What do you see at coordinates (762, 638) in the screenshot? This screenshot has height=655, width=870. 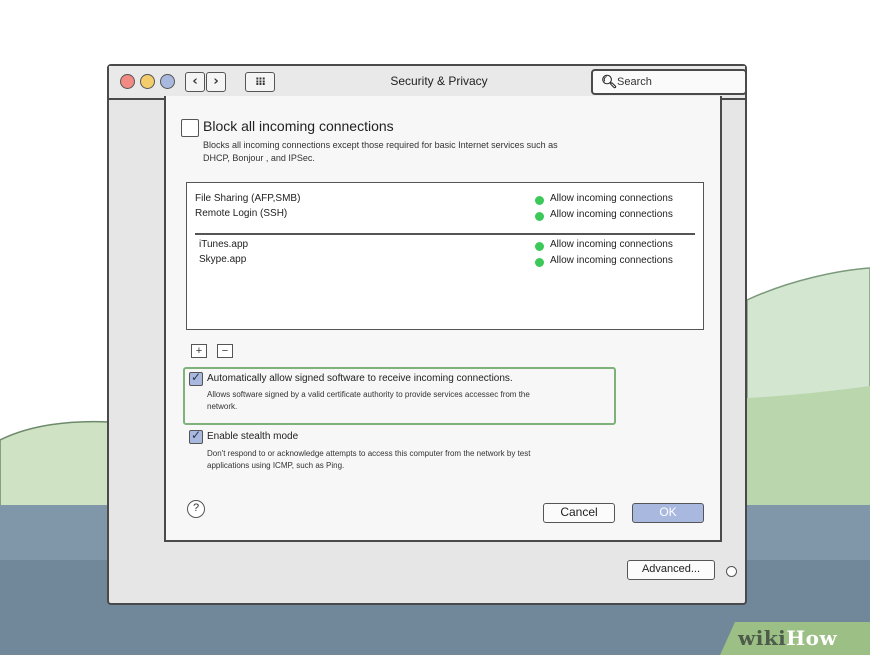 I see `watermark-wiki: wiki` at bounding box center [762, 638].